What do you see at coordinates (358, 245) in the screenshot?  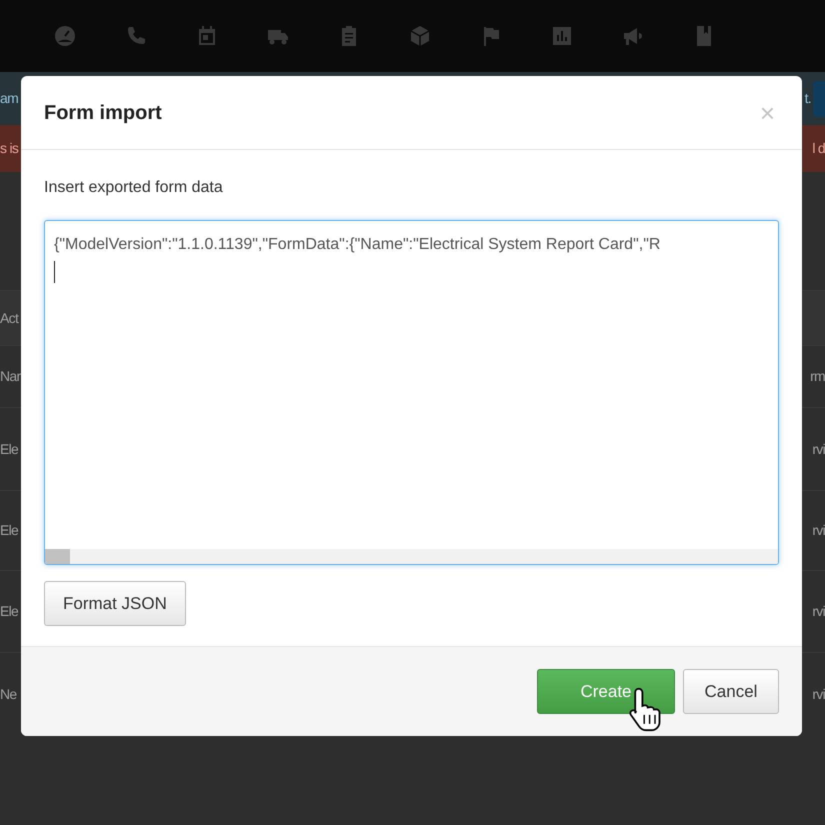 I see `json-text: {"ModelVersion":"1.1.0.1139","FormData":{"Name":"Electrical System Report Card","R` at bounding box center [358, 245].